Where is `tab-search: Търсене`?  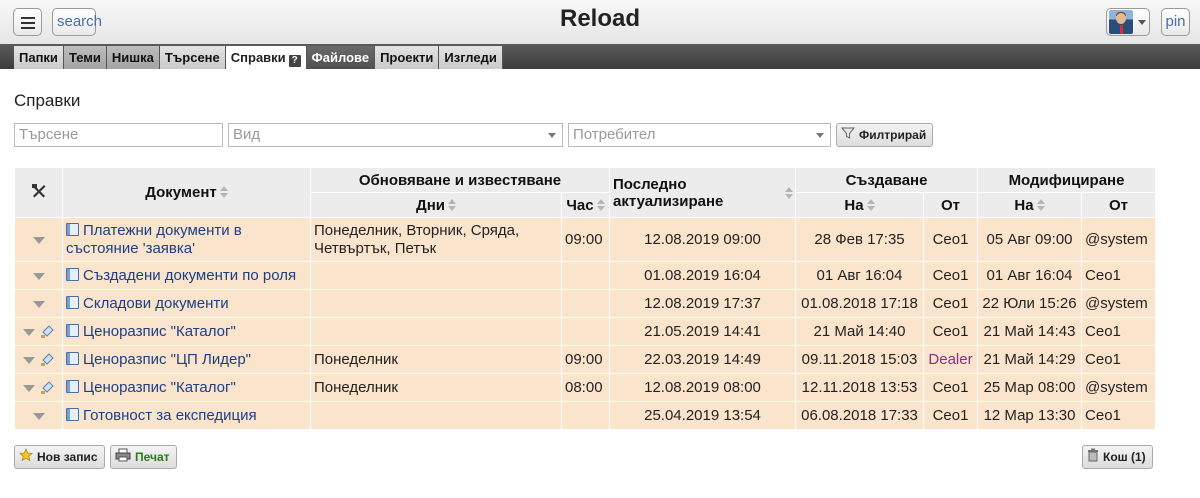 tab-search: Търсене is located at coordinates (192, 57).